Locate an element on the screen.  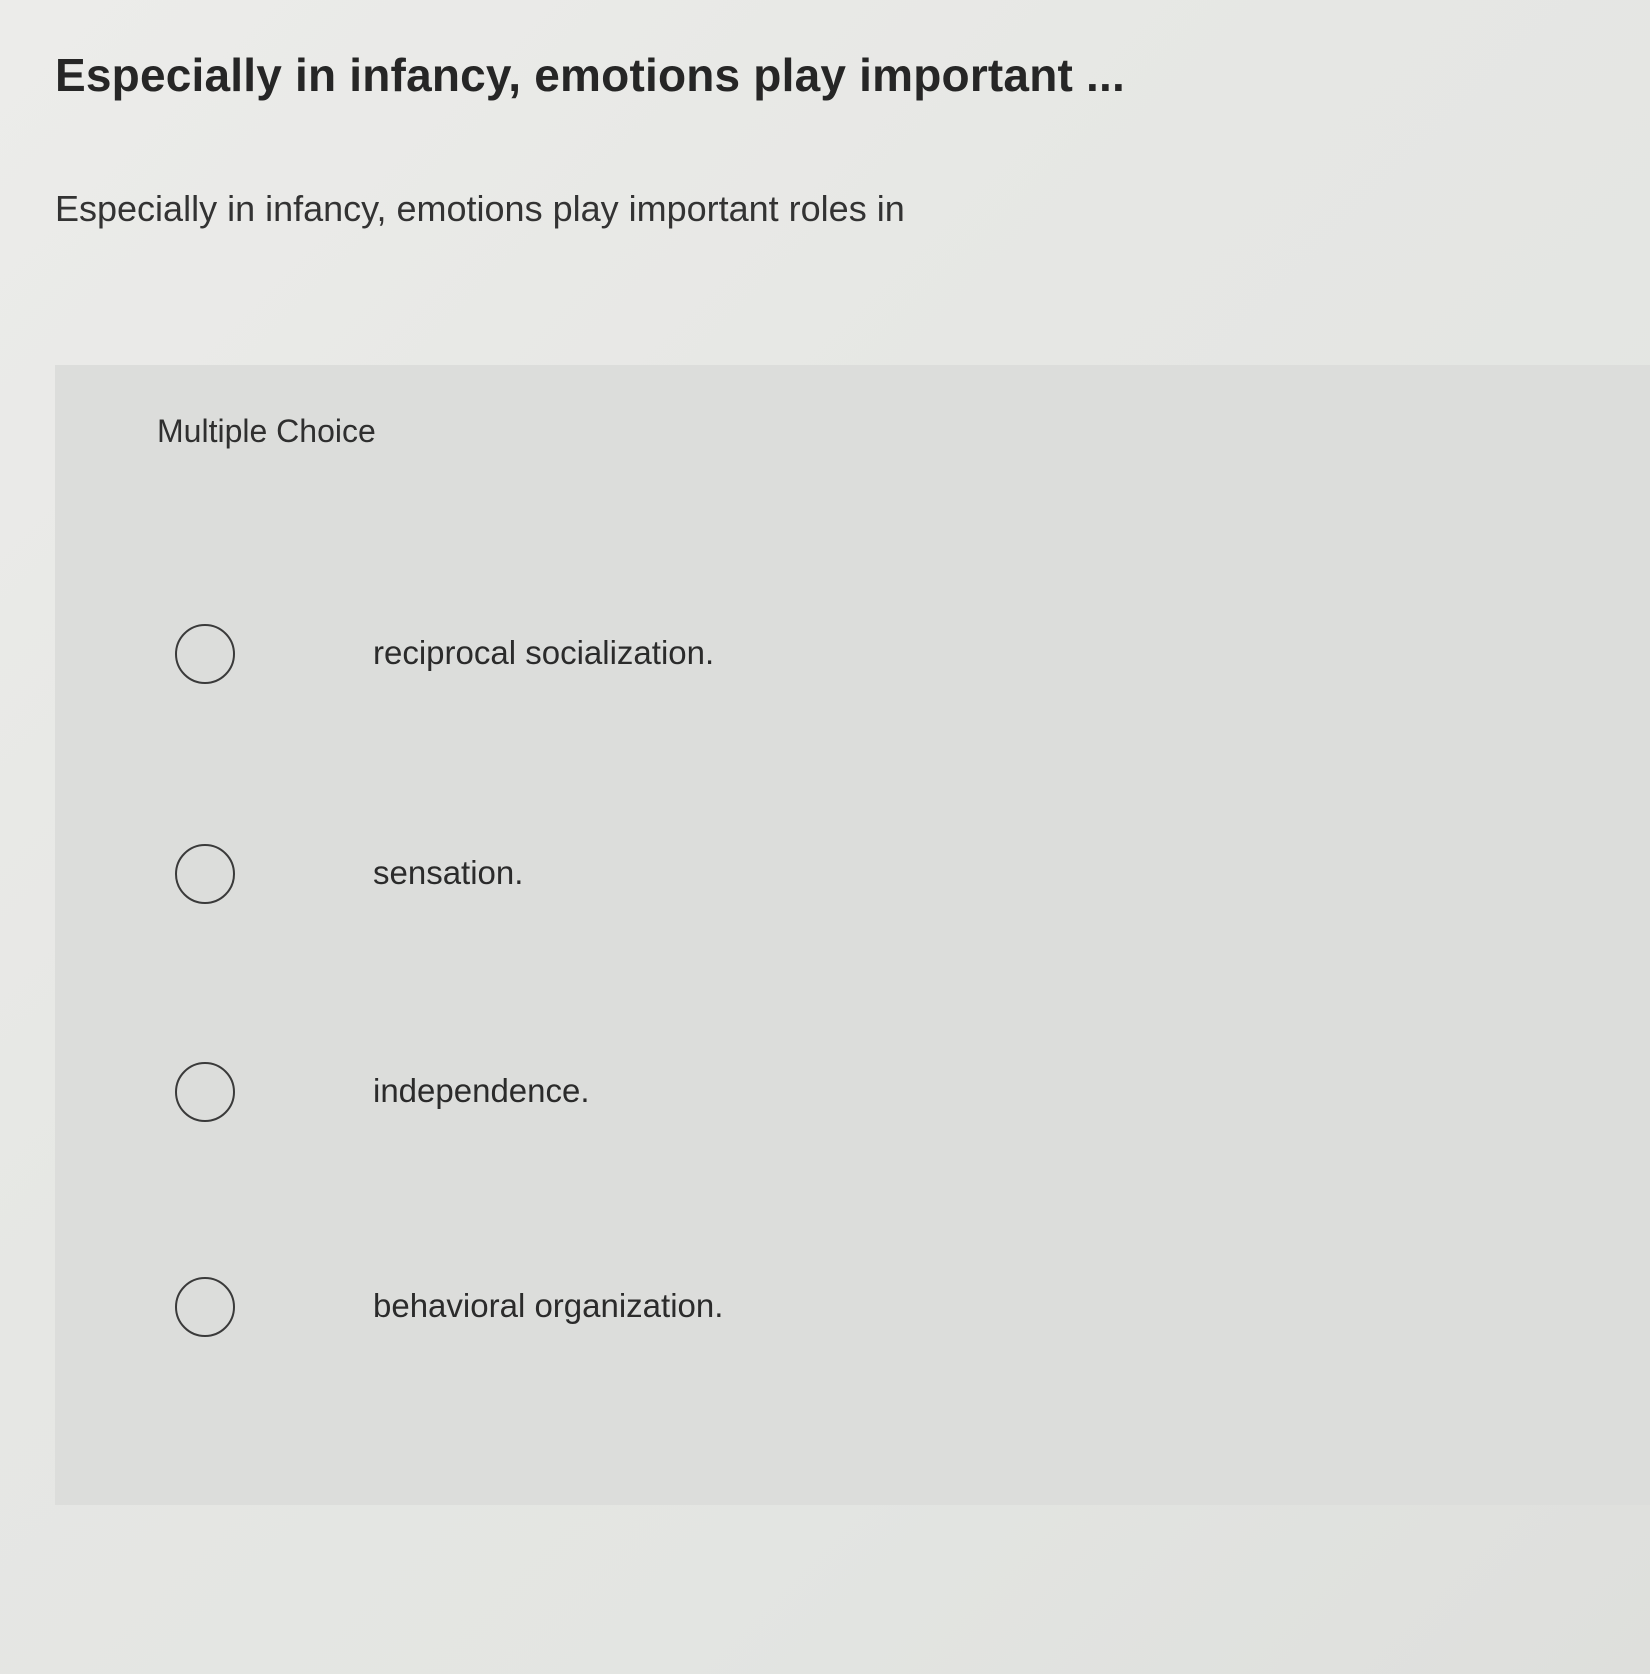
answer-option-label: reciprocal socialization. is located at coordinates (544, 652).